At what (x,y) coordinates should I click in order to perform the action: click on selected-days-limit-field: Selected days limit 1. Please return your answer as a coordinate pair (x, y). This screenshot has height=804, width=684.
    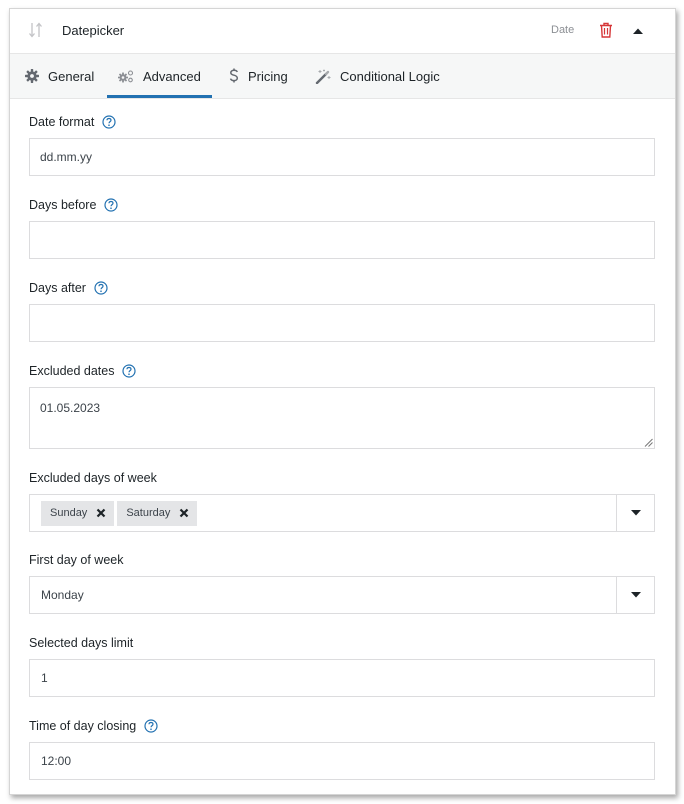
    Looking at the image, I should click on (342, 665).